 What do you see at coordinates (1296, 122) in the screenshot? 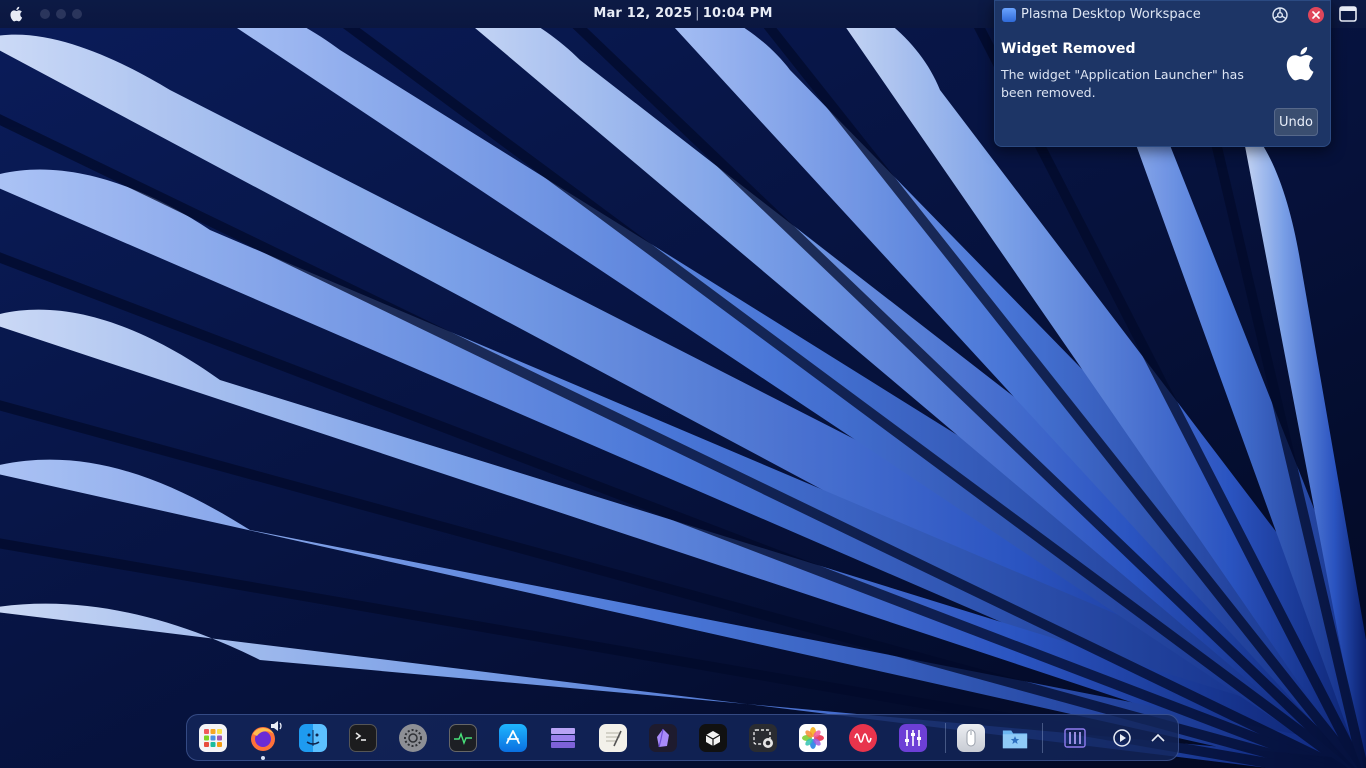
I see `undo-button: Undo` at bounding box center [1296, 122].